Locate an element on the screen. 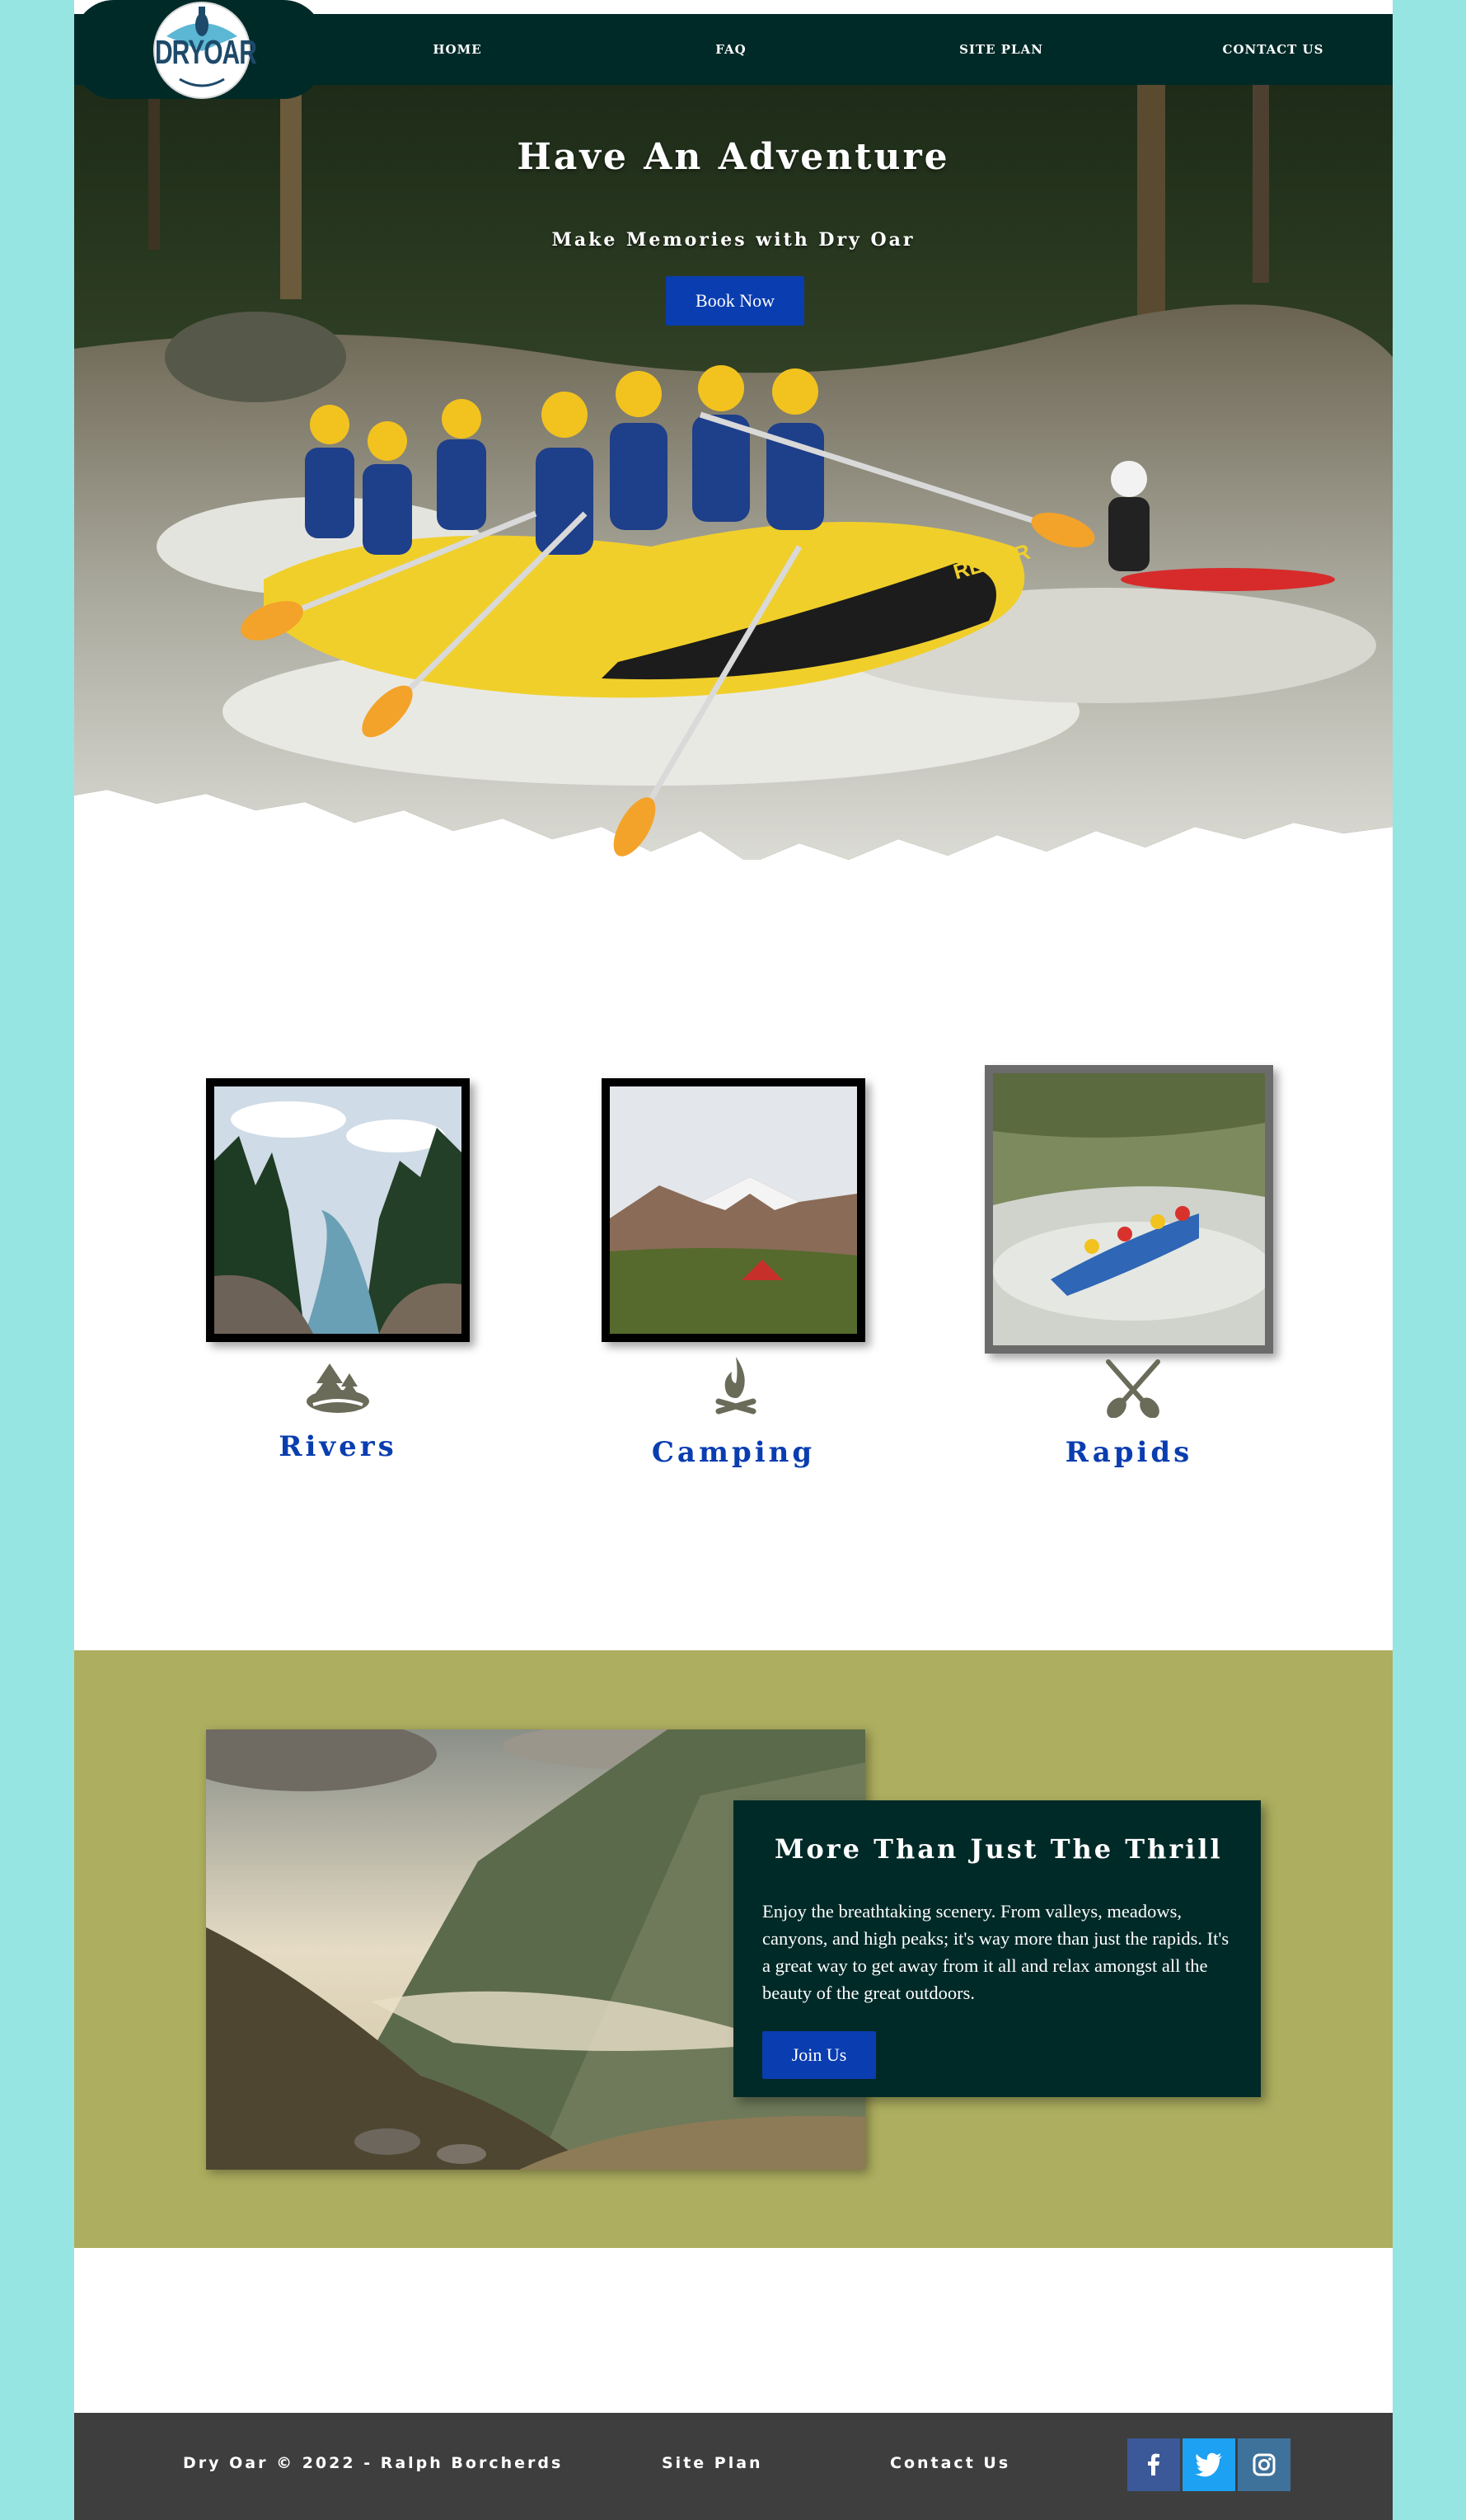  nav-home: HOME is located at coordinates (457, 49).